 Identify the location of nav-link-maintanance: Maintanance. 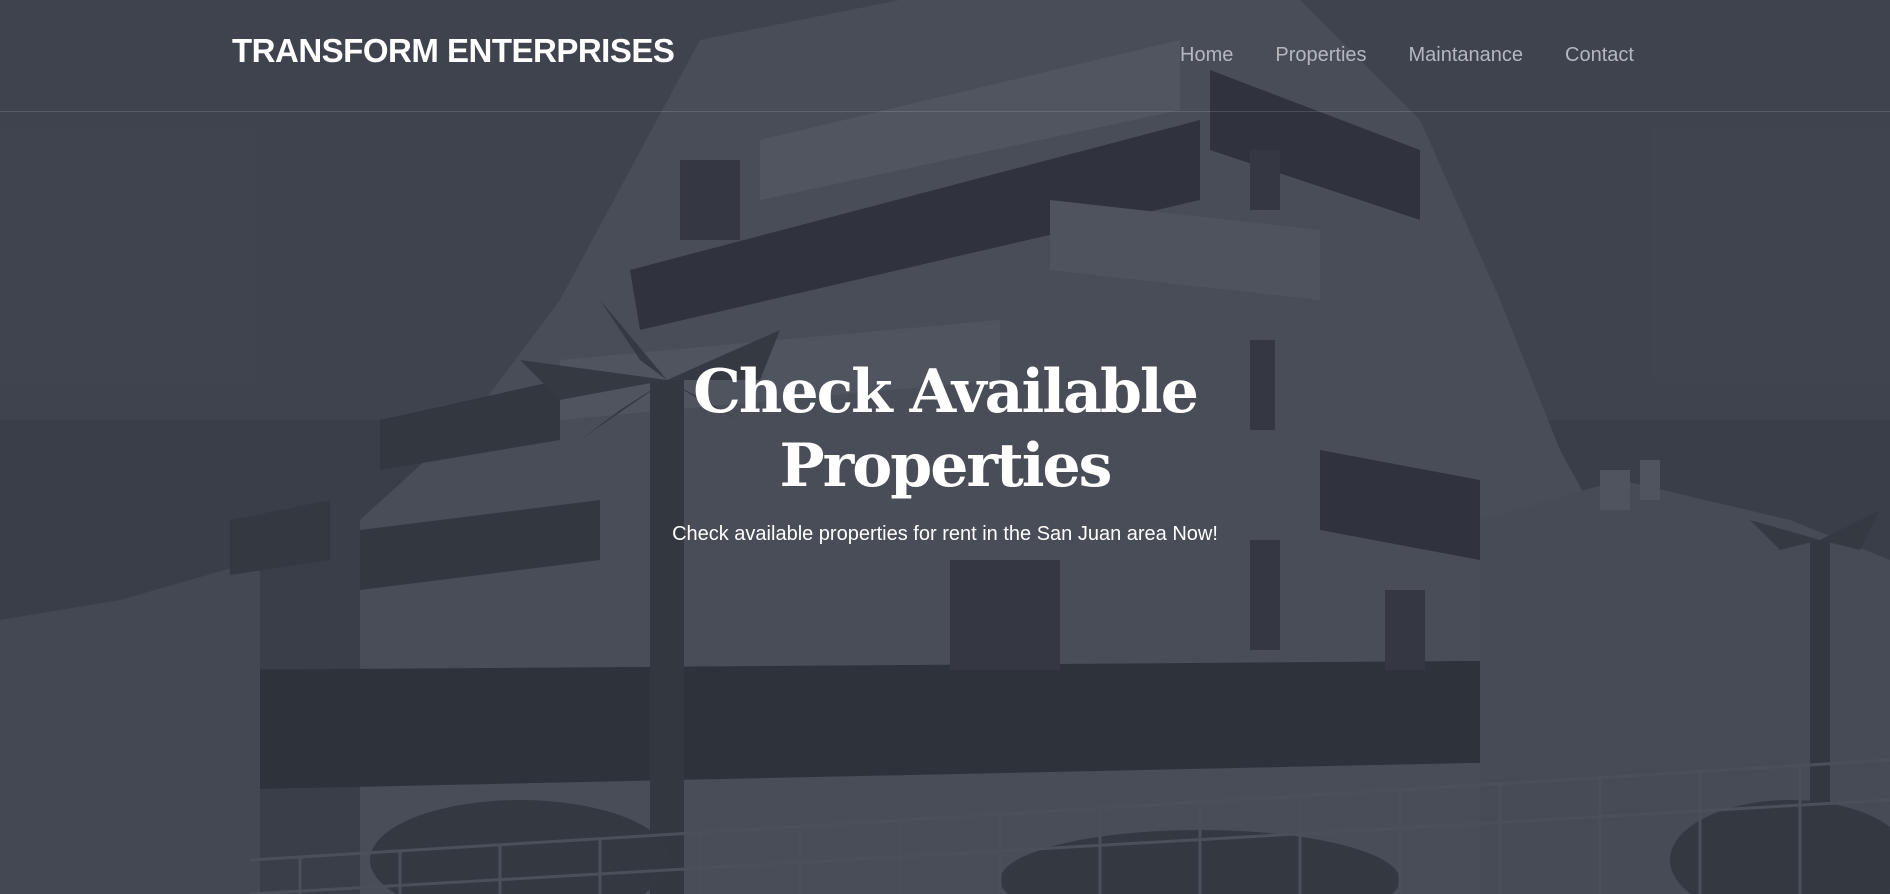
(1466, 55).